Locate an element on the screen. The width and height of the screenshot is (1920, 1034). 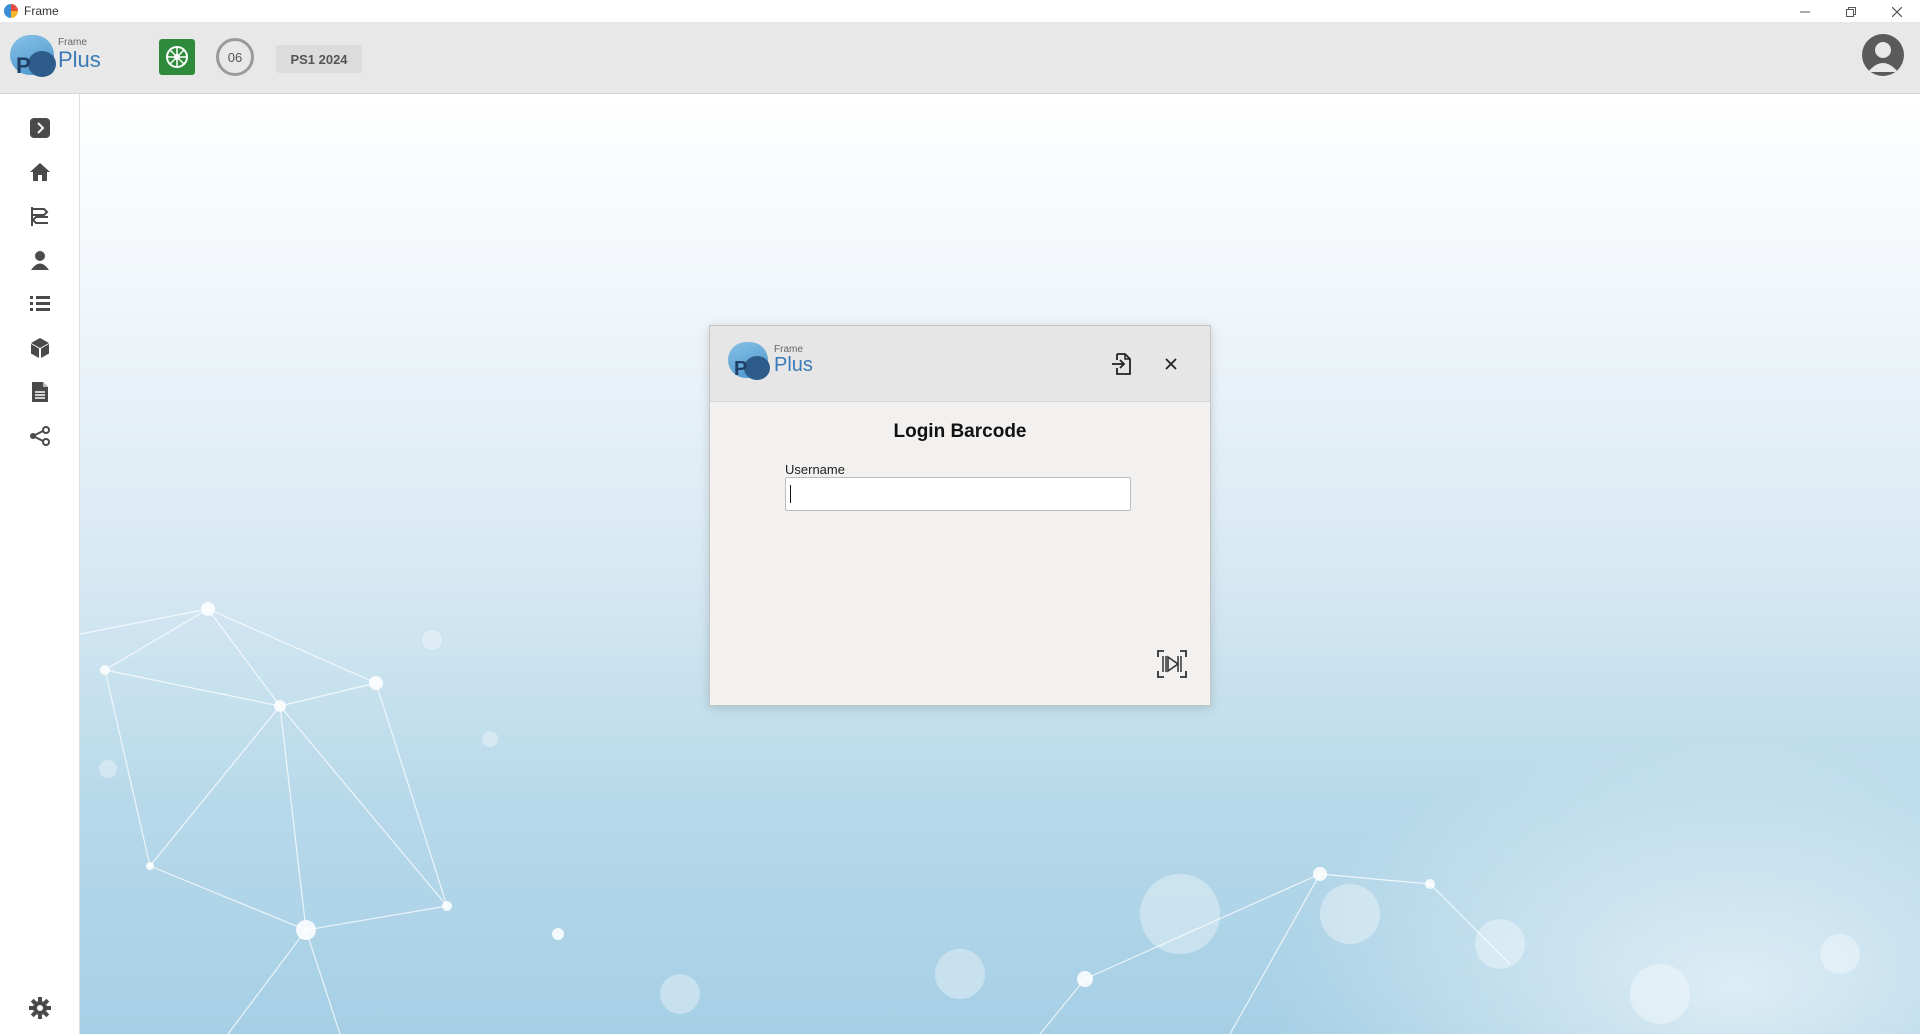
sidebar-item-routing is located at coordinates (40, 216).